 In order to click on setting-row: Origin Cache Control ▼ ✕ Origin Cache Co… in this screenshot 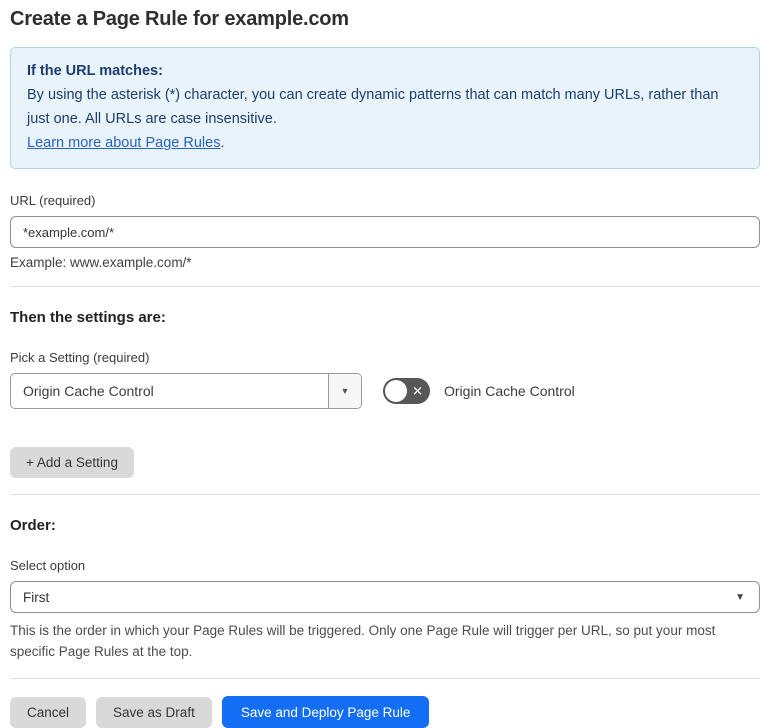, I will do `click(385, 391)`.